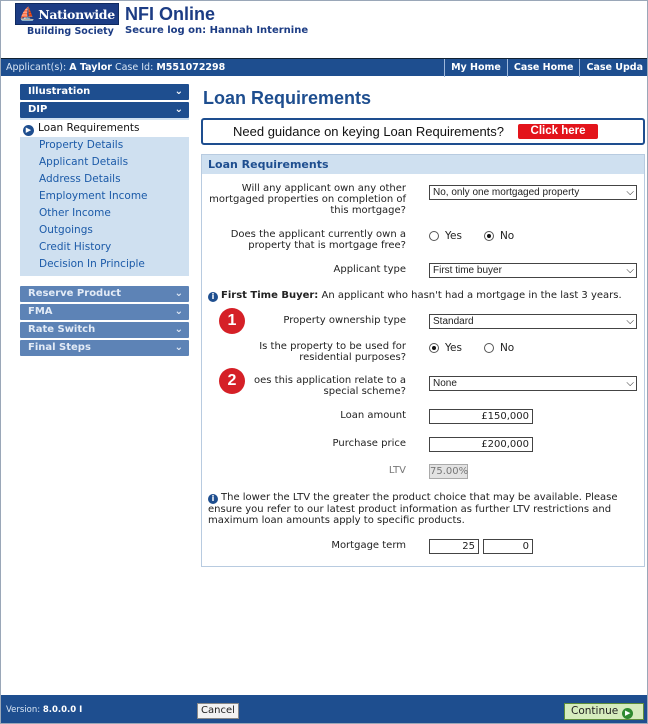  I want to click on mortgage-free-yes-radio: Yes, so click(445, 236).